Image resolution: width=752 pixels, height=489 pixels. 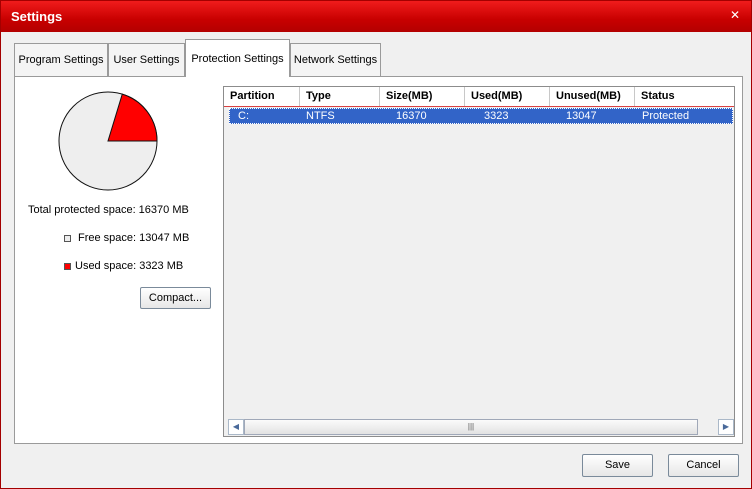 What do you see at coordinates (581, 116) in the screenshot?
I see `cell-unused: 13047` at bounding box center [581, 116].